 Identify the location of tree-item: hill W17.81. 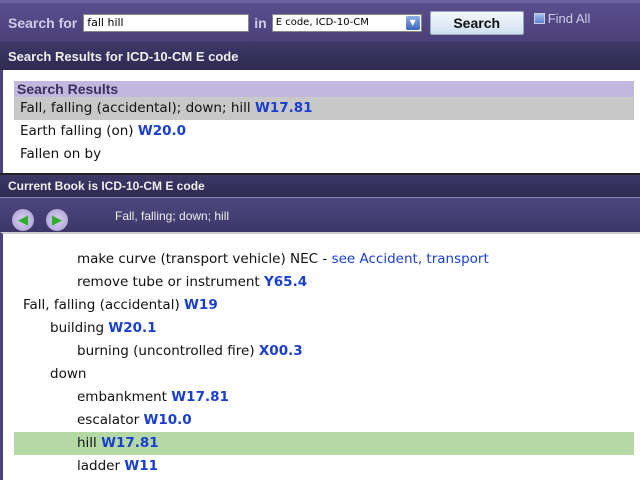
(324, 443).